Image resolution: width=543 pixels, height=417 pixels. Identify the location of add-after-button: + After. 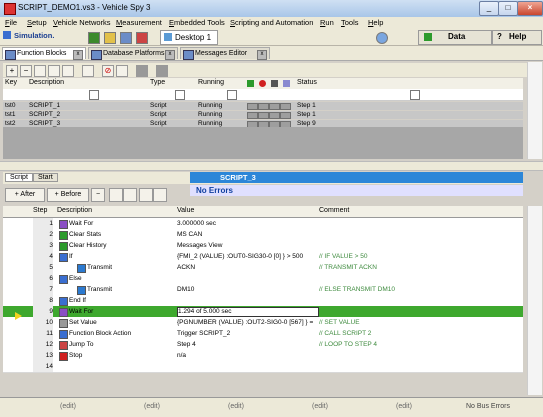
(25, 195).